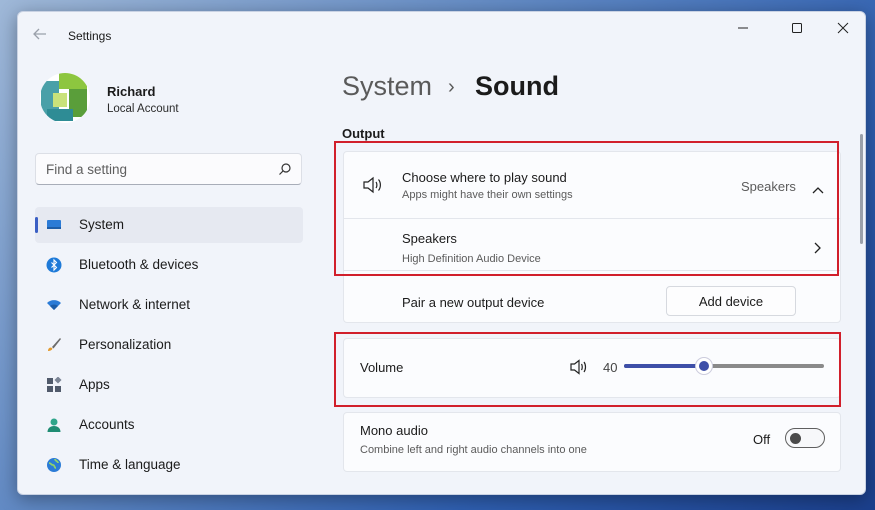 The height and width of the screenshot is (510, 875). I want to click on sidebar-item-label: Accounts, so click(107, 424).